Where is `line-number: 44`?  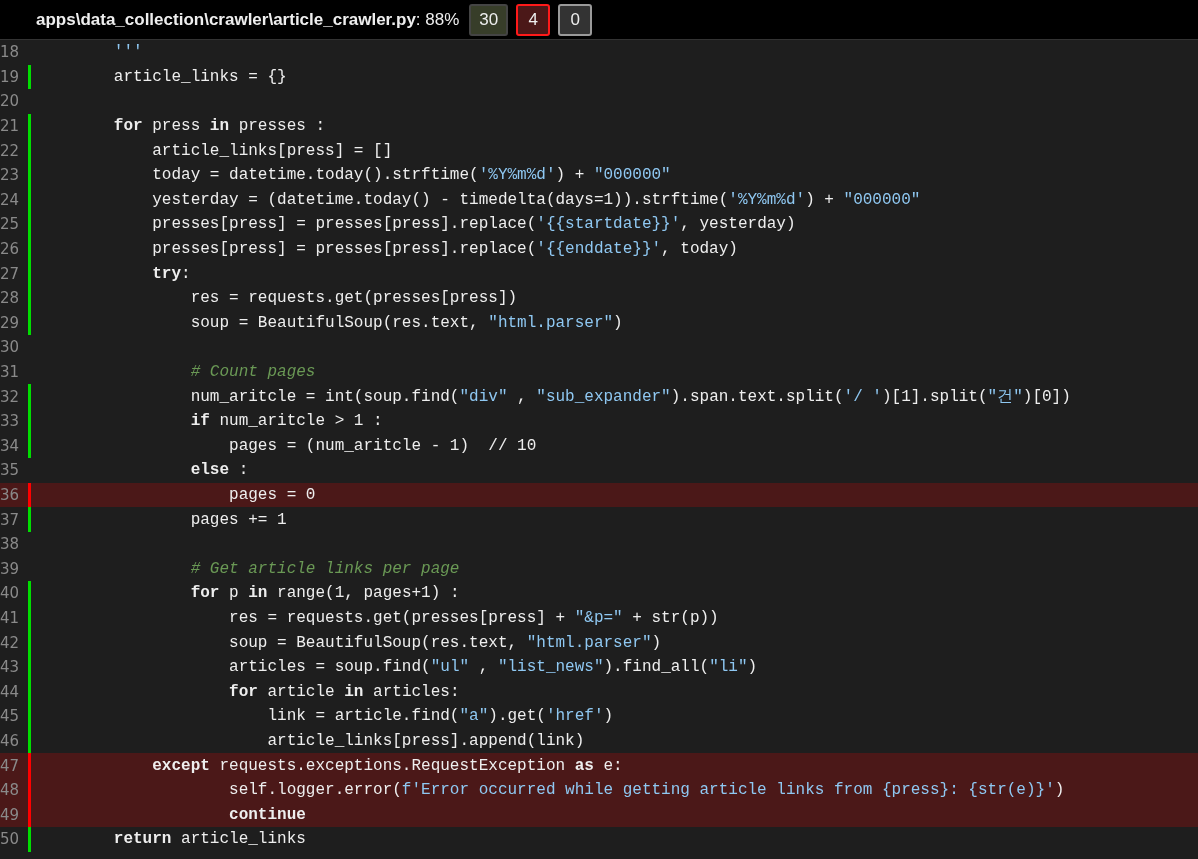
line-number: 44 is located at coordinates (10, 691).